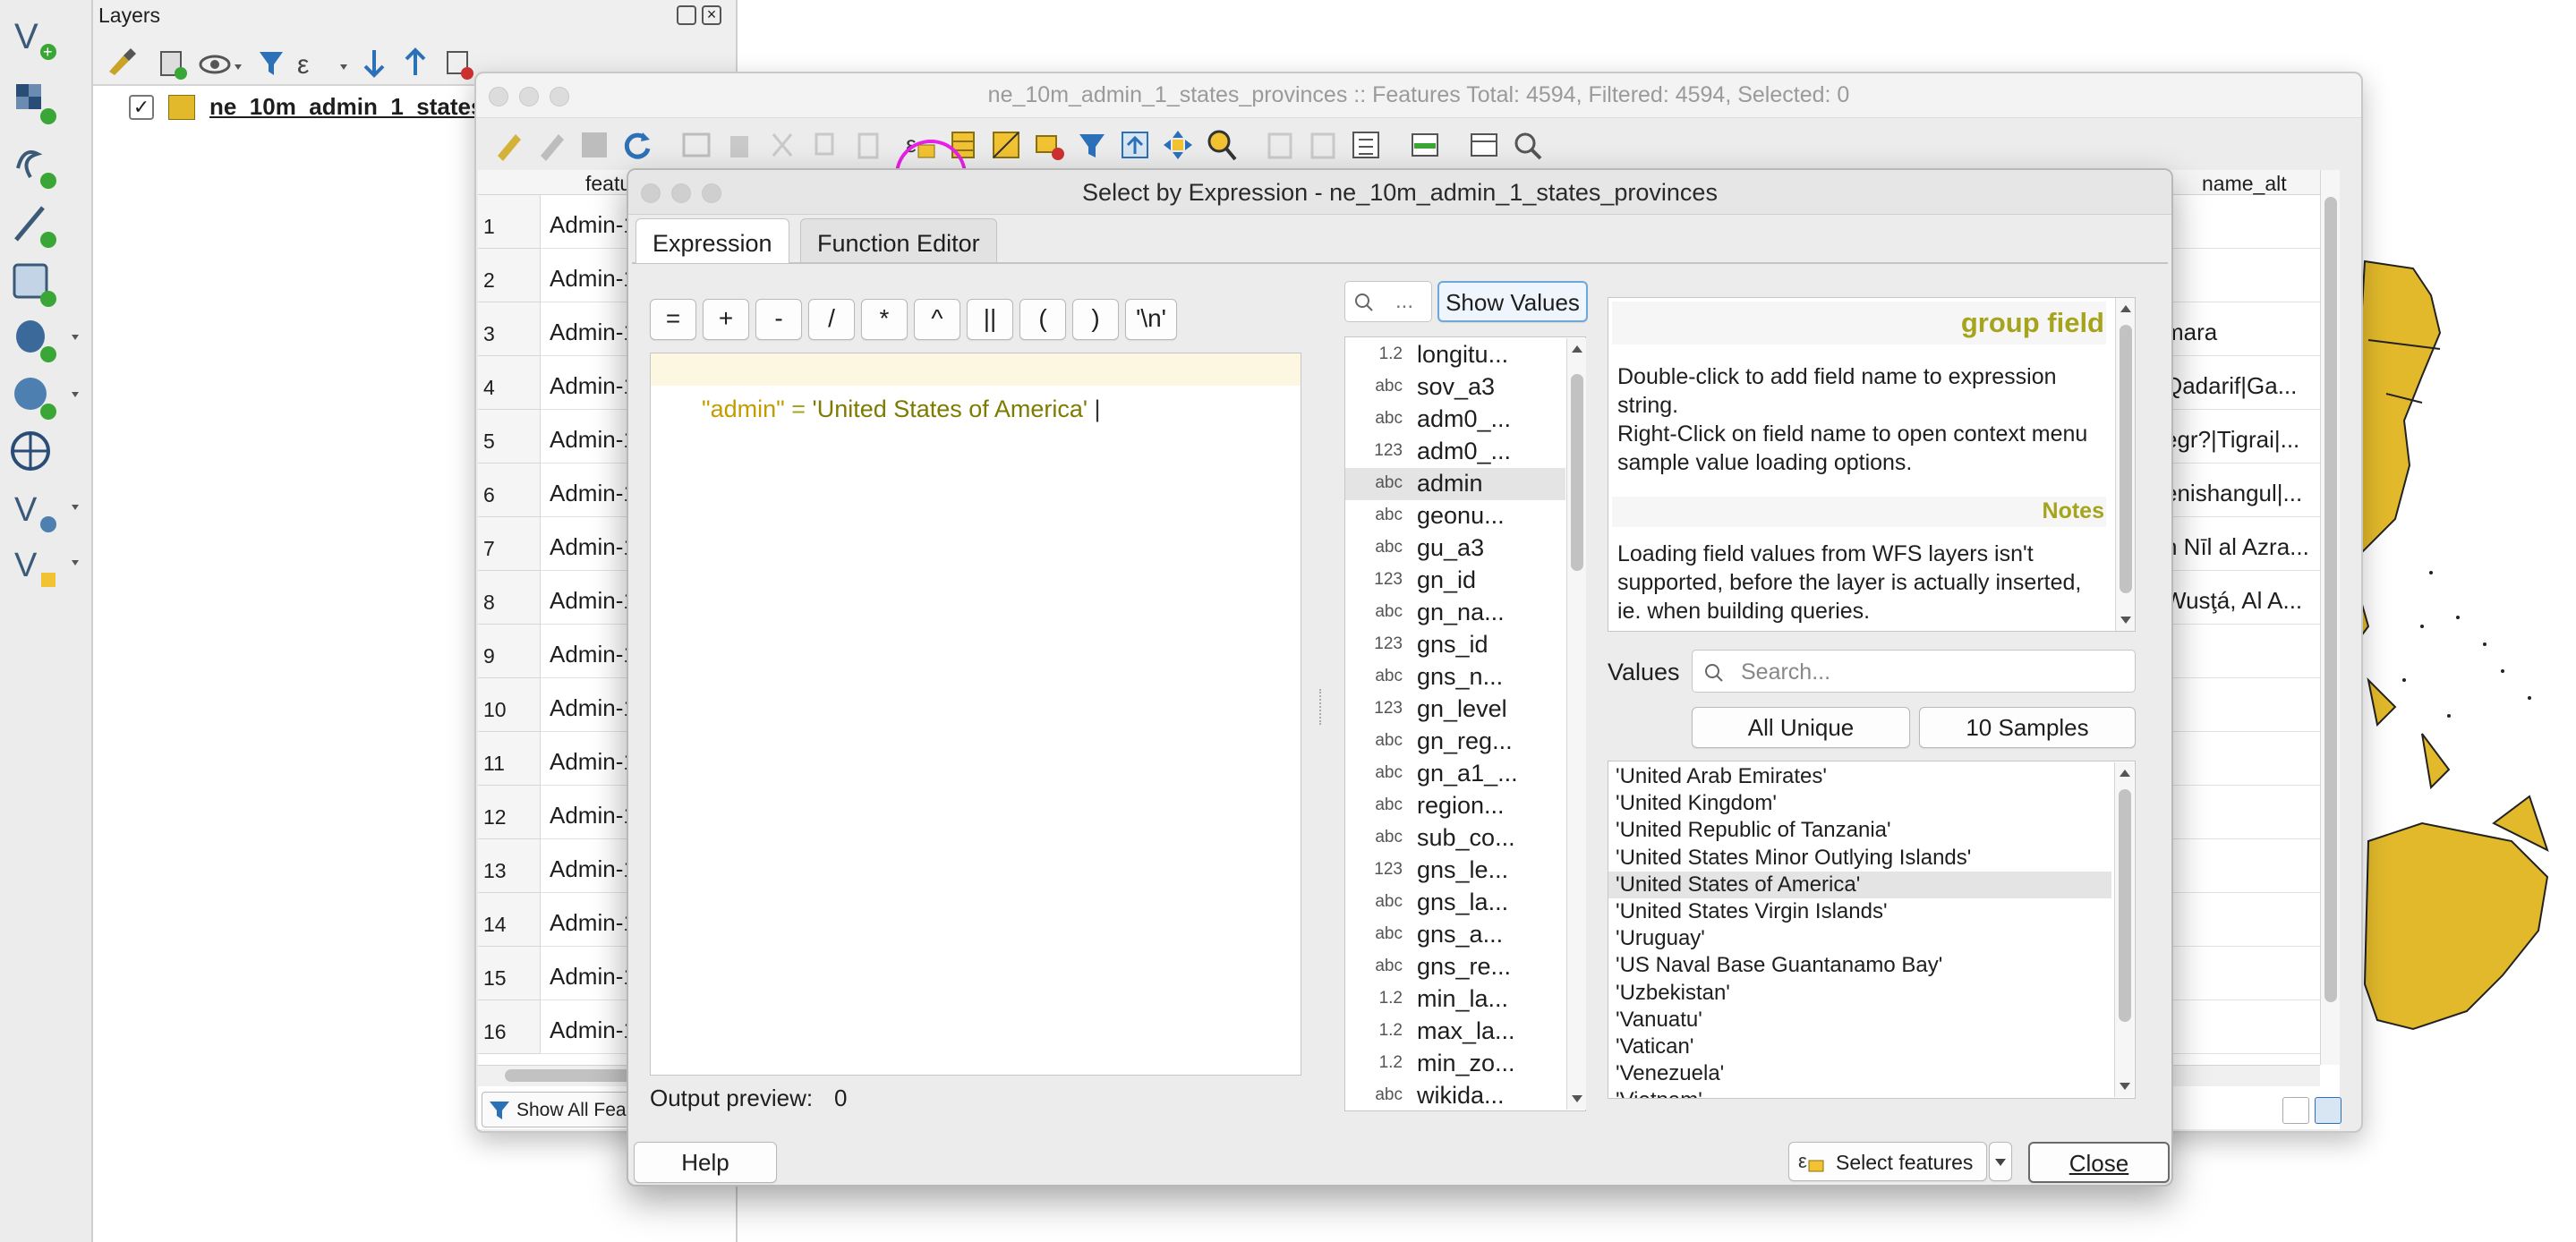  I want to click on add-wfs-layer-icon: V, so click(44, 510).